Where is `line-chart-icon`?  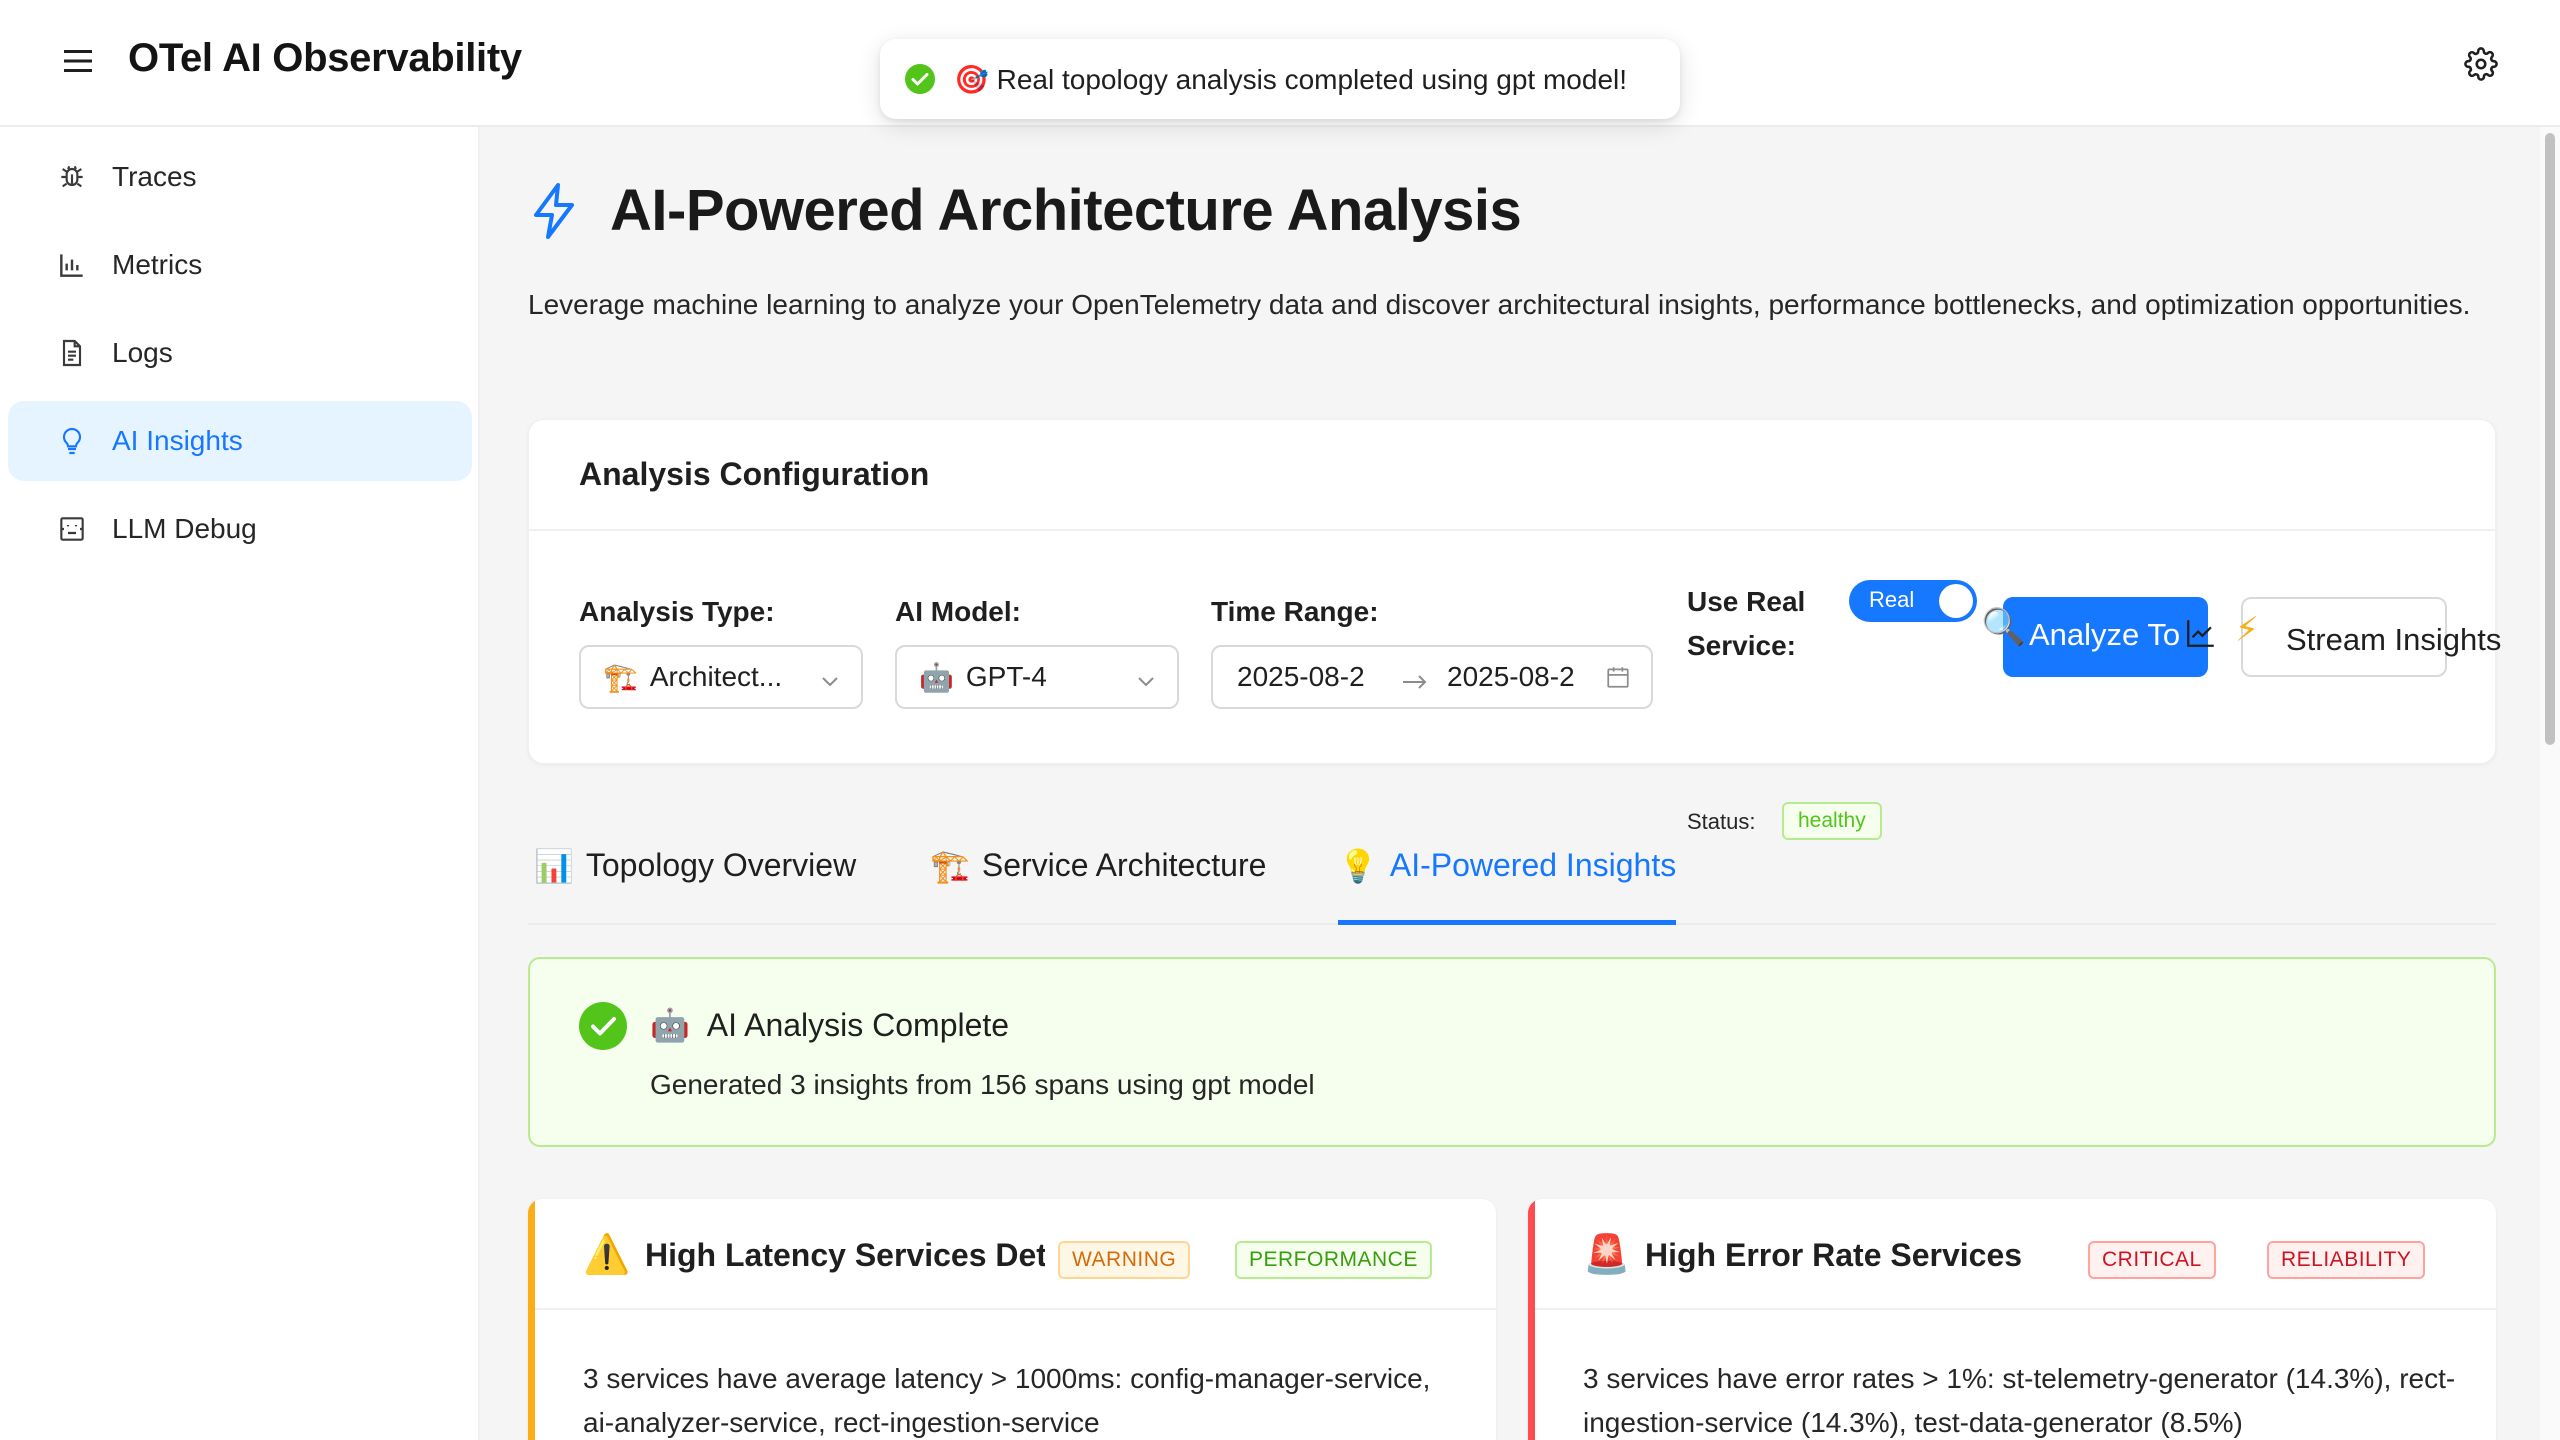
line-chart-icon is located at coordinates (2201, 633).